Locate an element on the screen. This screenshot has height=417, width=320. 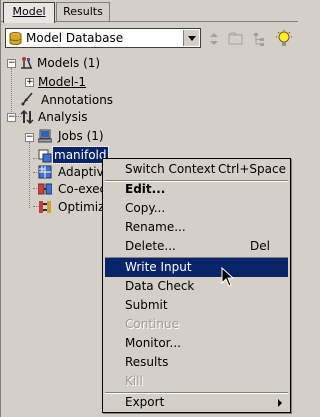
tree-item-co-executions: Co-exec is located at coordinates (82, 189).